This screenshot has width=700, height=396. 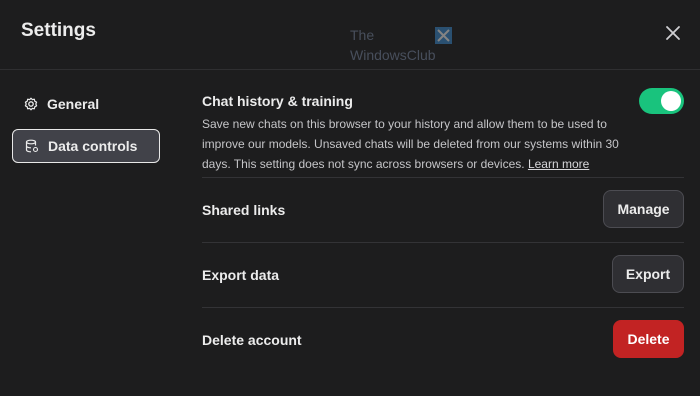 What do you see at coordinates (93, 146) in the screenshot?
I see `sidebar-item-label: Data controls` at bounding box center [93, 146].